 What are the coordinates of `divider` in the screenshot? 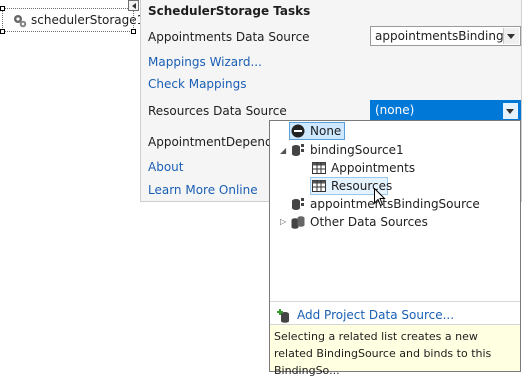 It's located at (395, 301).